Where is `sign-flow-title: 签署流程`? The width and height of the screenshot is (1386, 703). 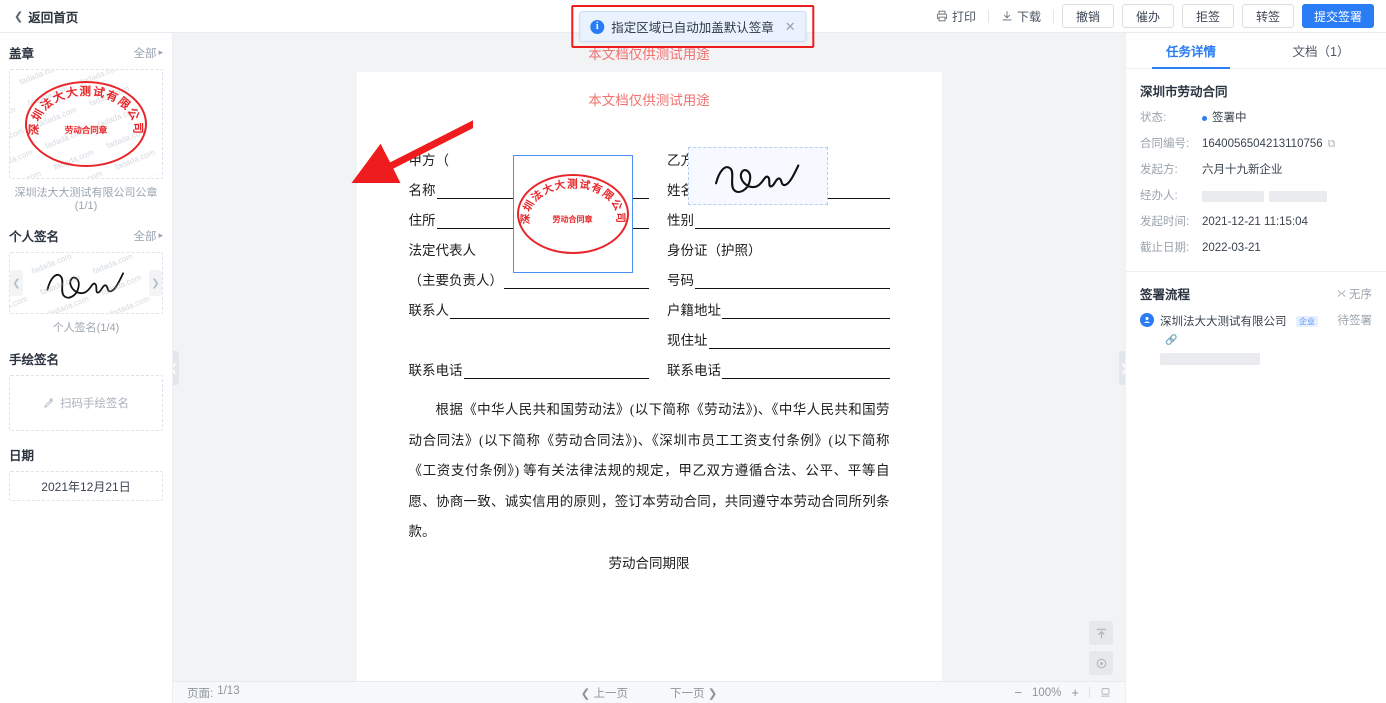 sign-flow-title: 签署流程 is located at coordinates (1165, 295).